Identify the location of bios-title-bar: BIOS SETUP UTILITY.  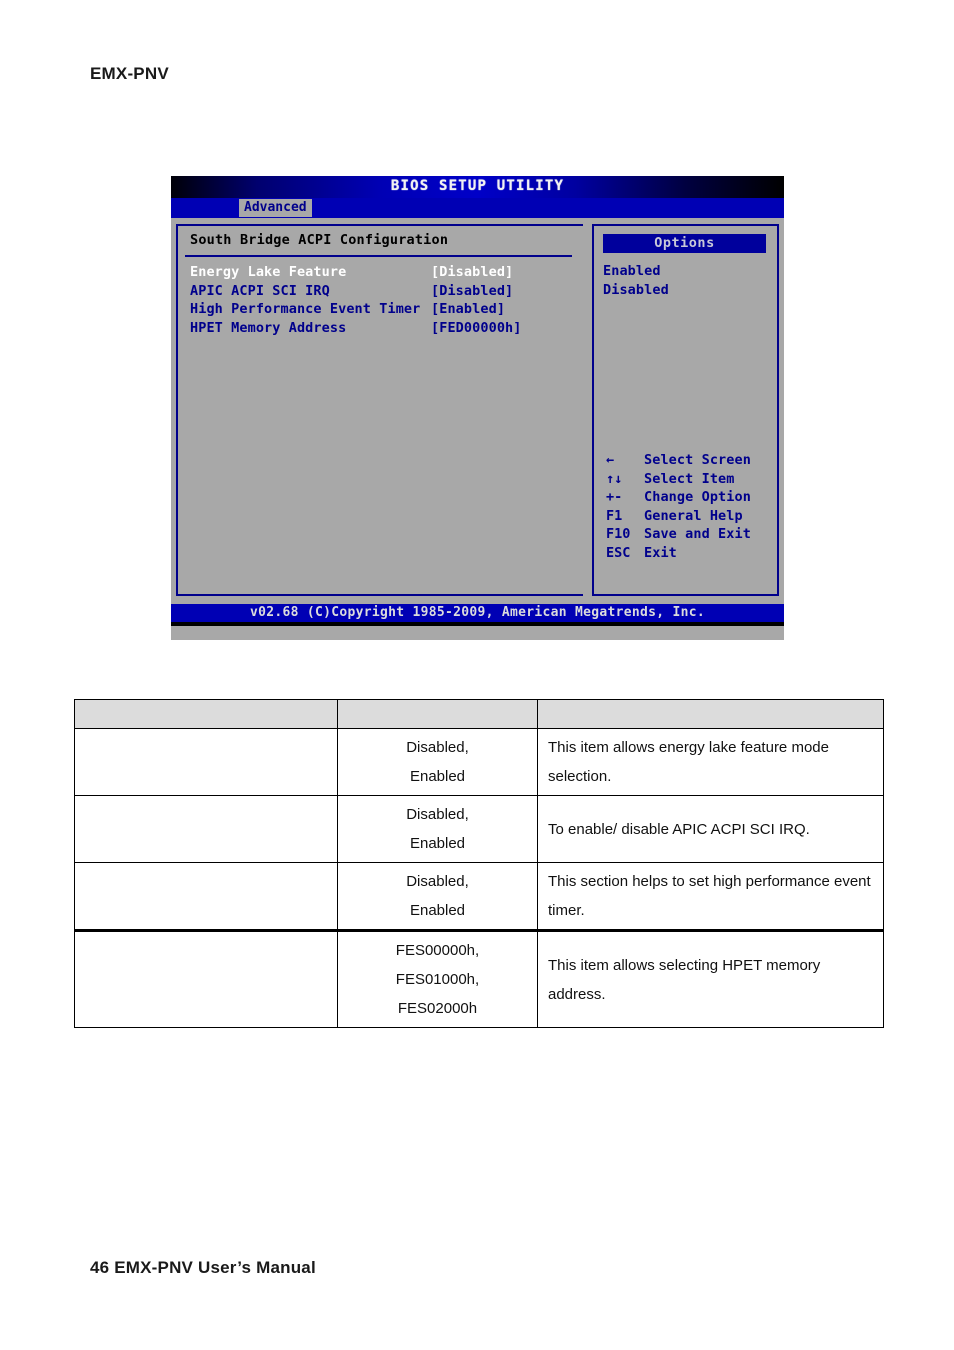
(477, 187).